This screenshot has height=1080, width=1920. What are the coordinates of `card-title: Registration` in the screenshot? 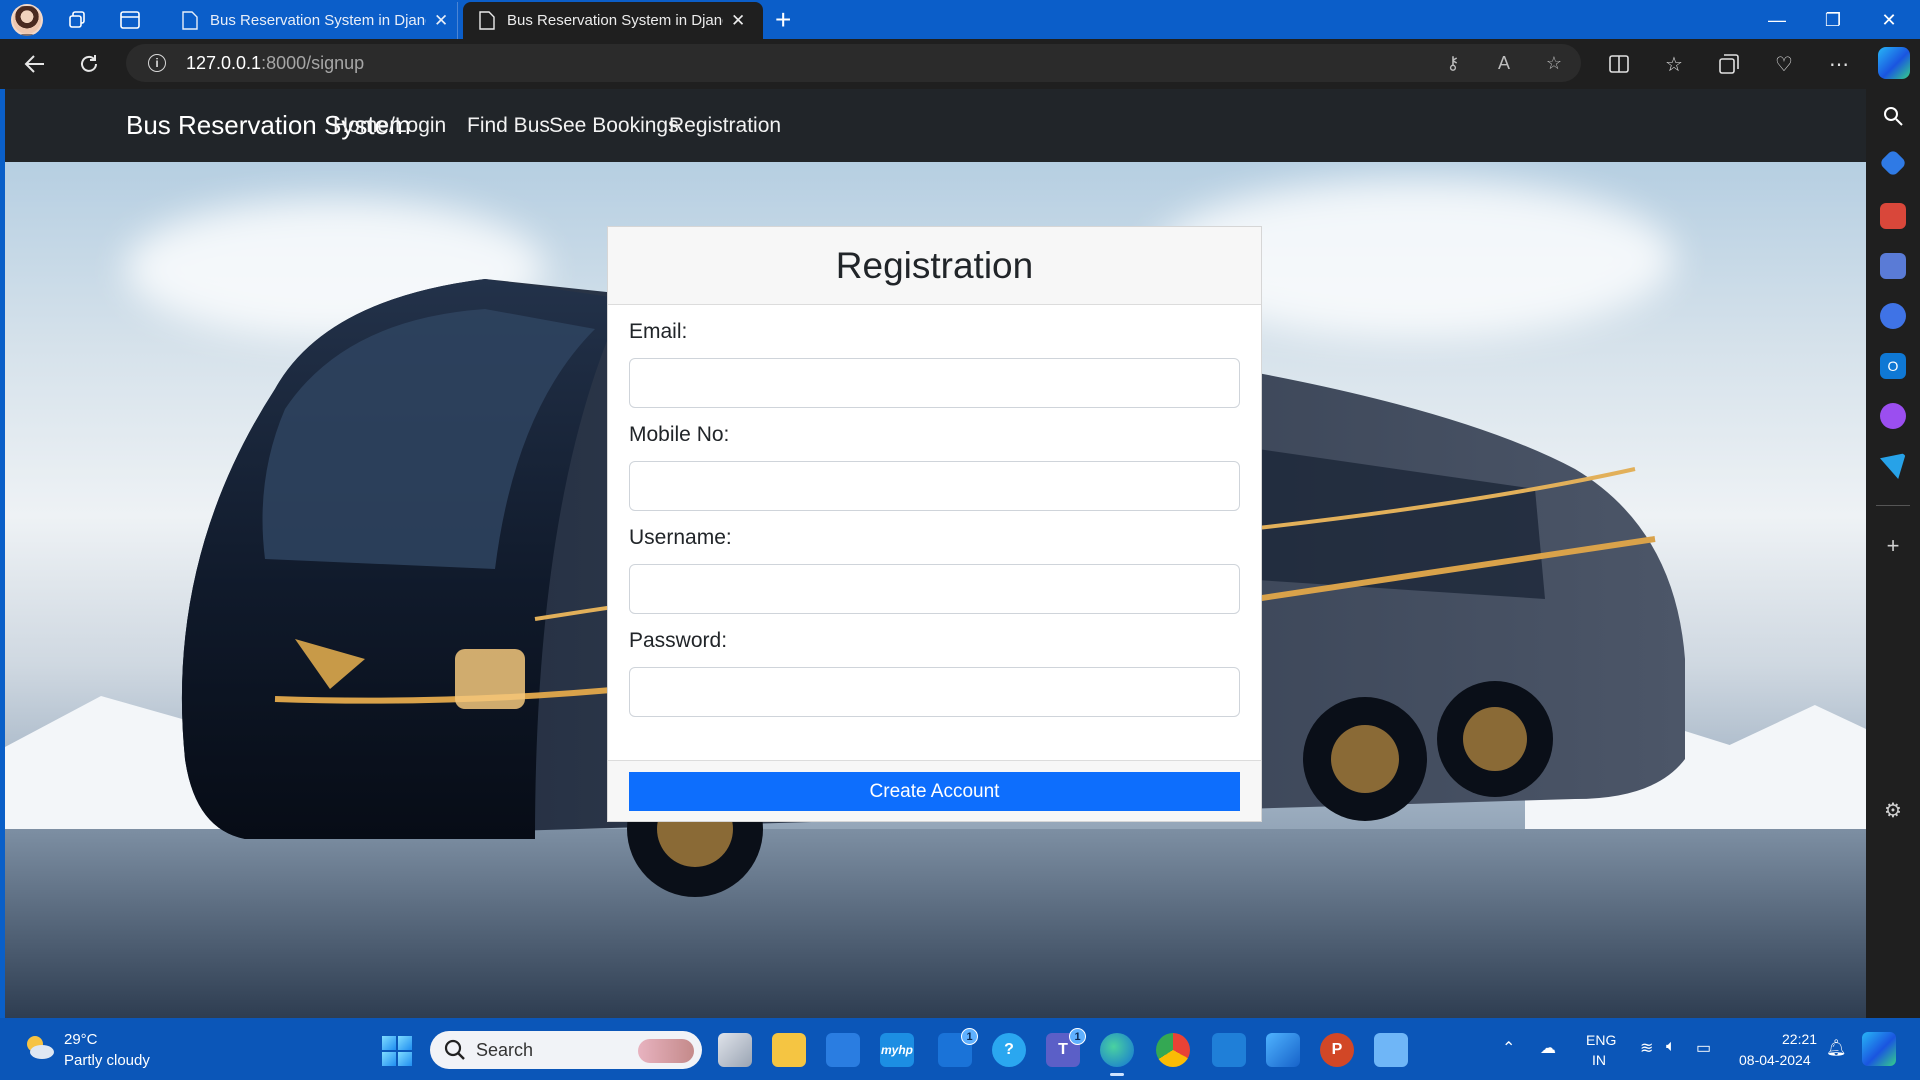 It's located at (934, 265).